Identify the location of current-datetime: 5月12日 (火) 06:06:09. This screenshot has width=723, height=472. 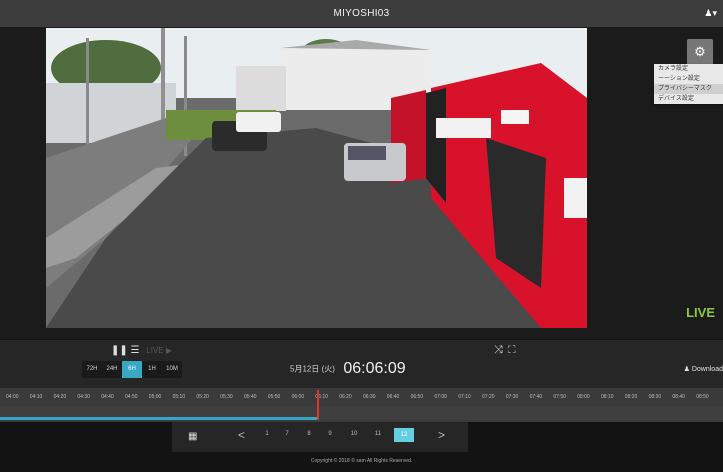
(348, 369).